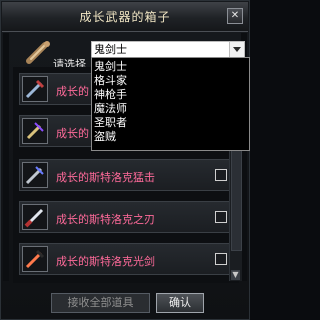 Image resolution: width=320 pixels, height=320 pixels. What do you see at coordinates (110, 67) in the screenshot?
I see `dropdown-option: 鬼剑士` at bounding box center [110, 67].